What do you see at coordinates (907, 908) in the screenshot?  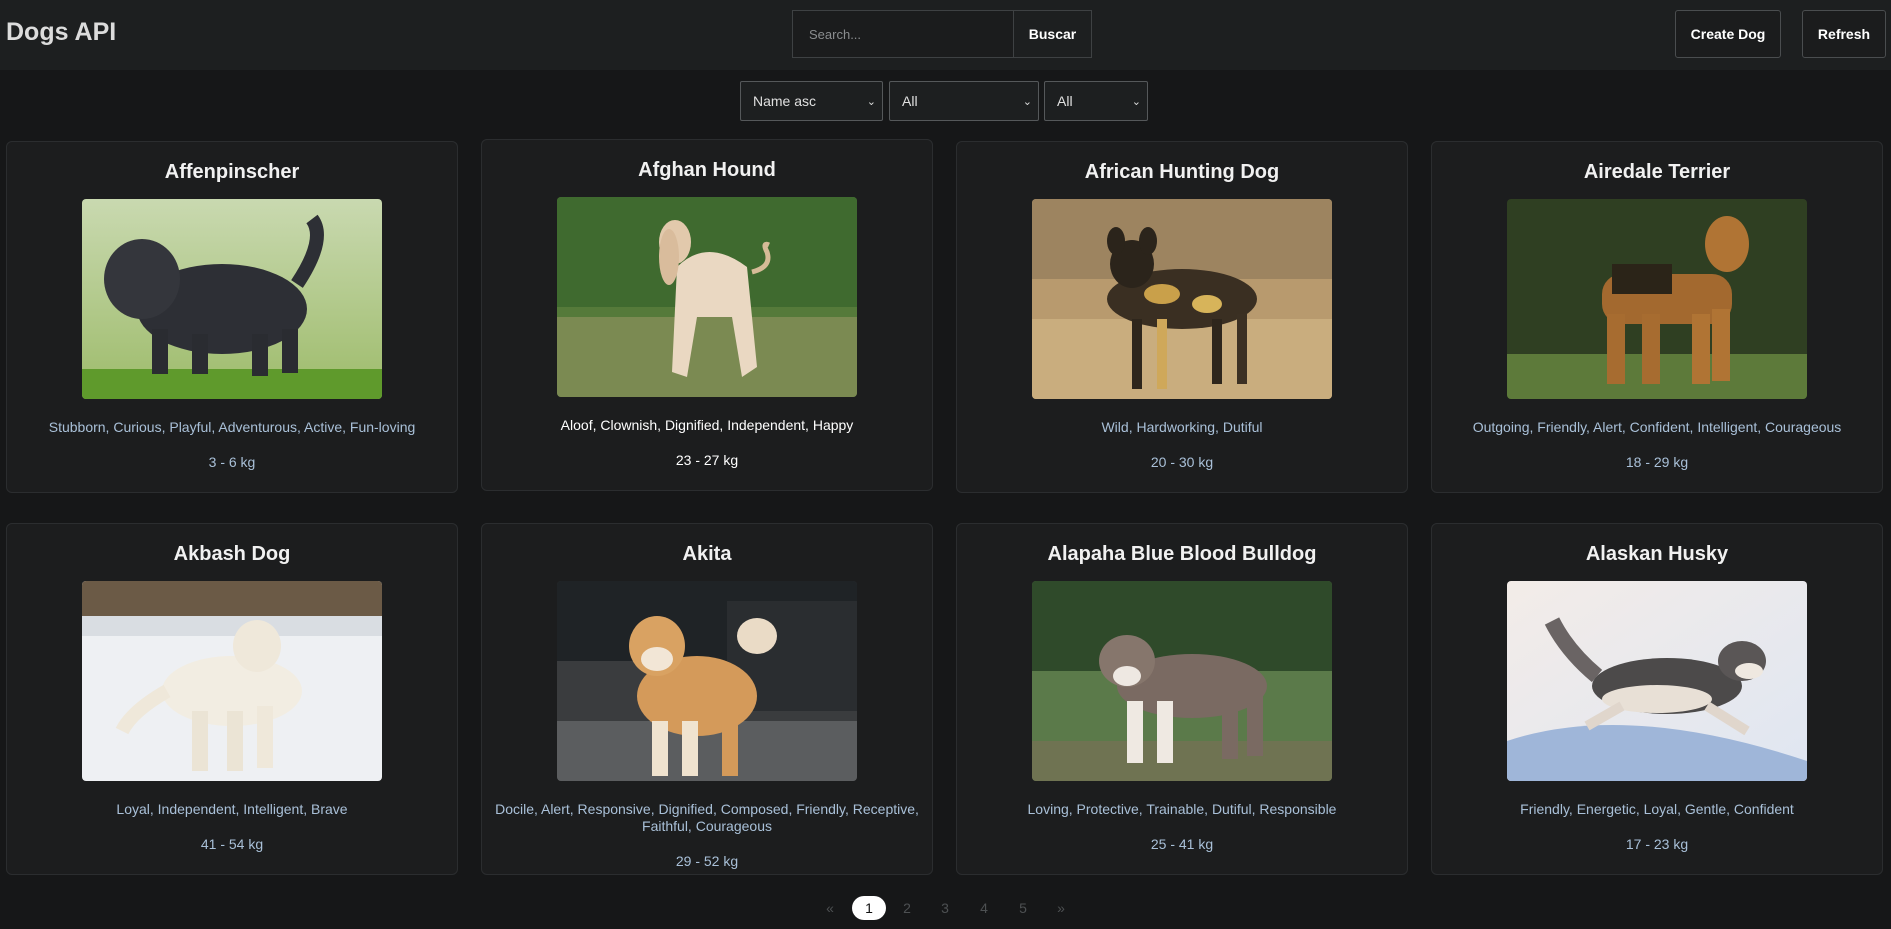 I see `page-2-button: 2` at bounding box center [907, 908].